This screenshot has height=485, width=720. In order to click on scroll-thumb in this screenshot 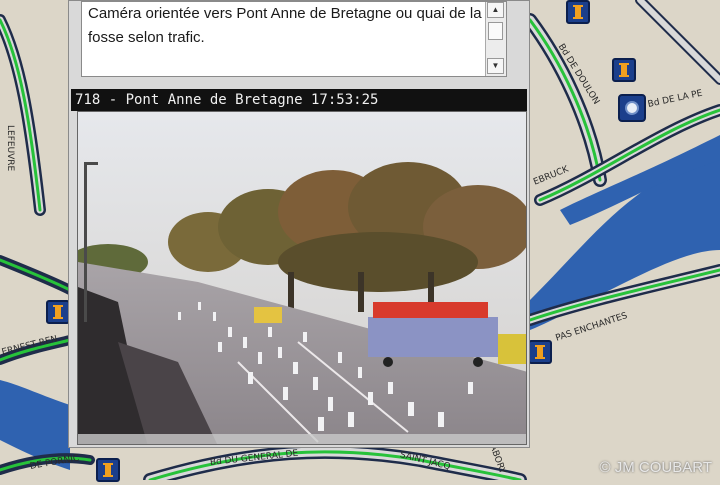, I will do `click(495, 31)`.